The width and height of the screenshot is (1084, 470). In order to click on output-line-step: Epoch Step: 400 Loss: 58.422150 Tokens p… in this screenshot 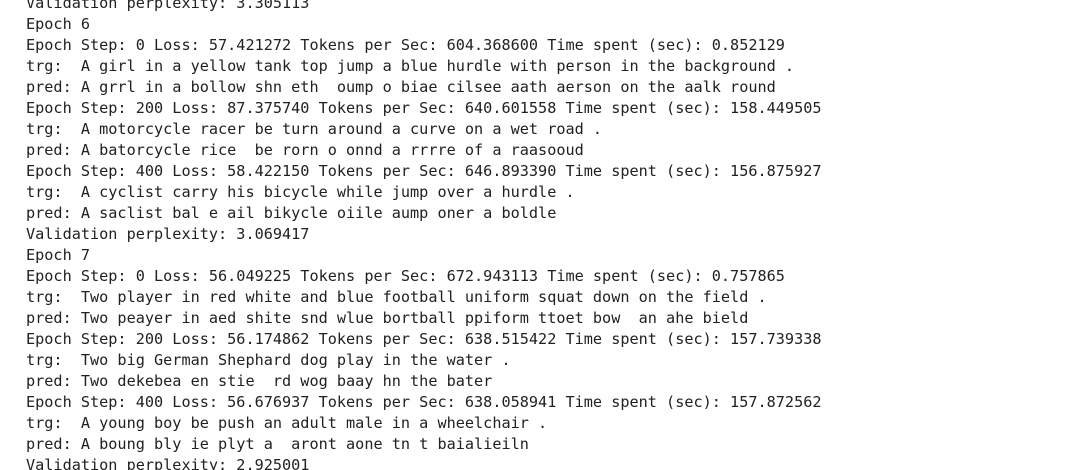, I will do `click(424, 171)`.